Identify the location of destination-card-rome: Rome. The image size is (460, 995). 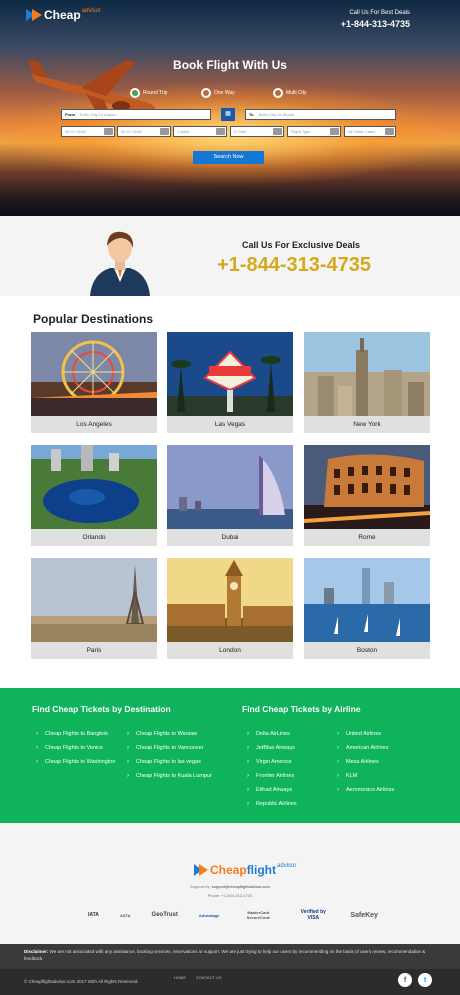
(367, 495).